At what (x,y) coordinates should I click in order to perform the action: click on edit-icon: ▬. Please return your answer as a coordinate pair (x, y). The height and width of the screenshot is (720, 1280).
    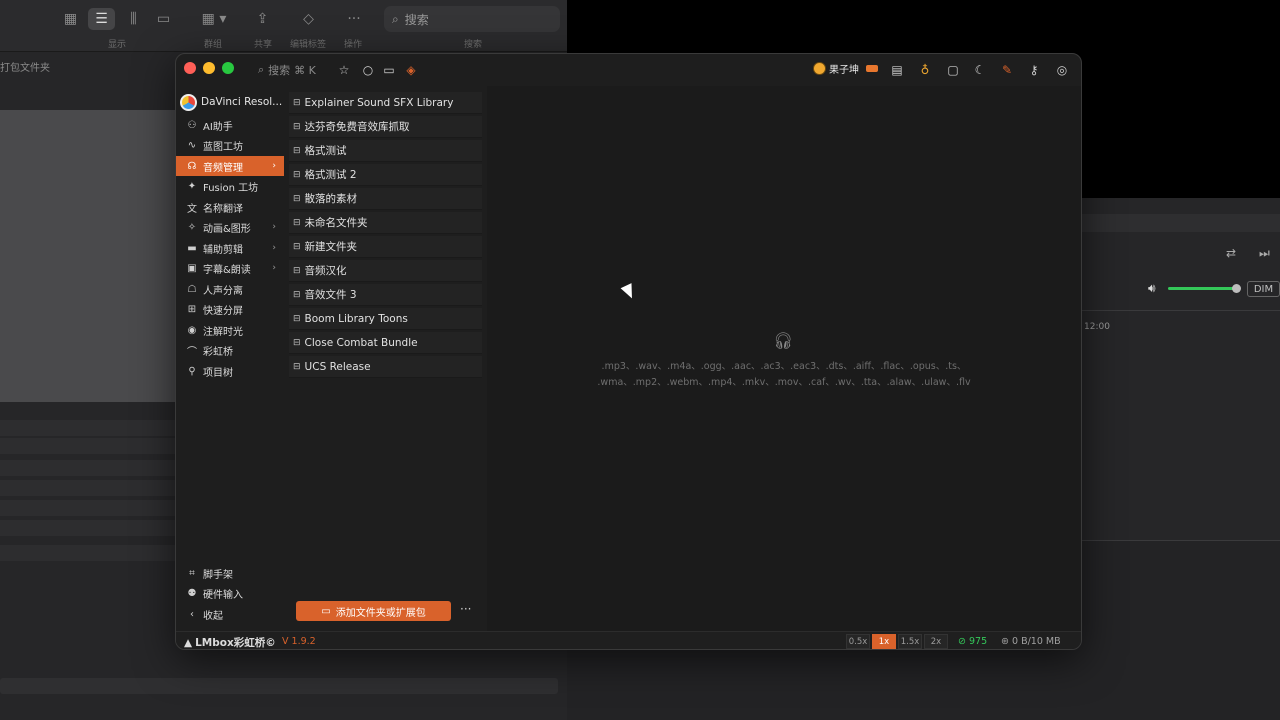
    Looking at the image, I should click on (192, 248).